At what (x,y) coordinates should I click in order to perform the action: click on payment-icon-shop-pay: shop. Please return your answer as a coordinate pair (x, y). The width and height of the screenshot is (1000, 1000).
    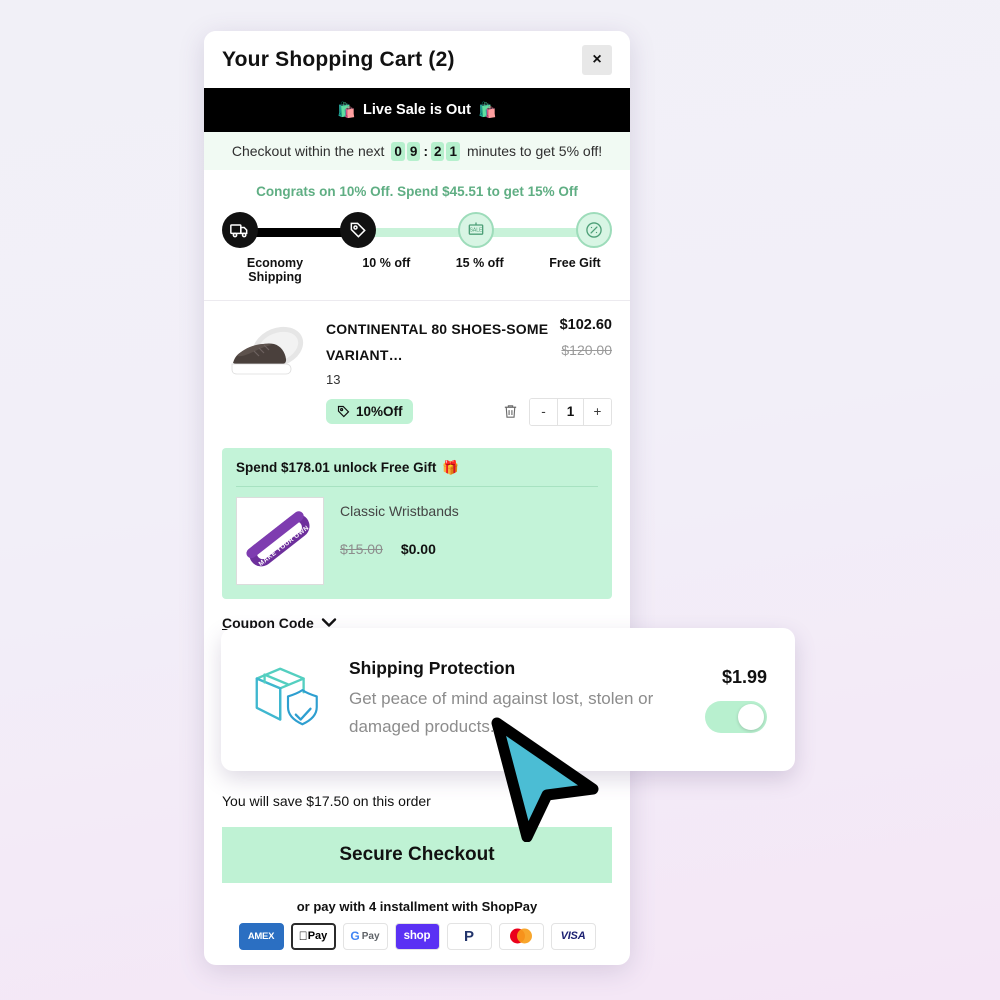
    Looking at the image, I should click on (417, 936).